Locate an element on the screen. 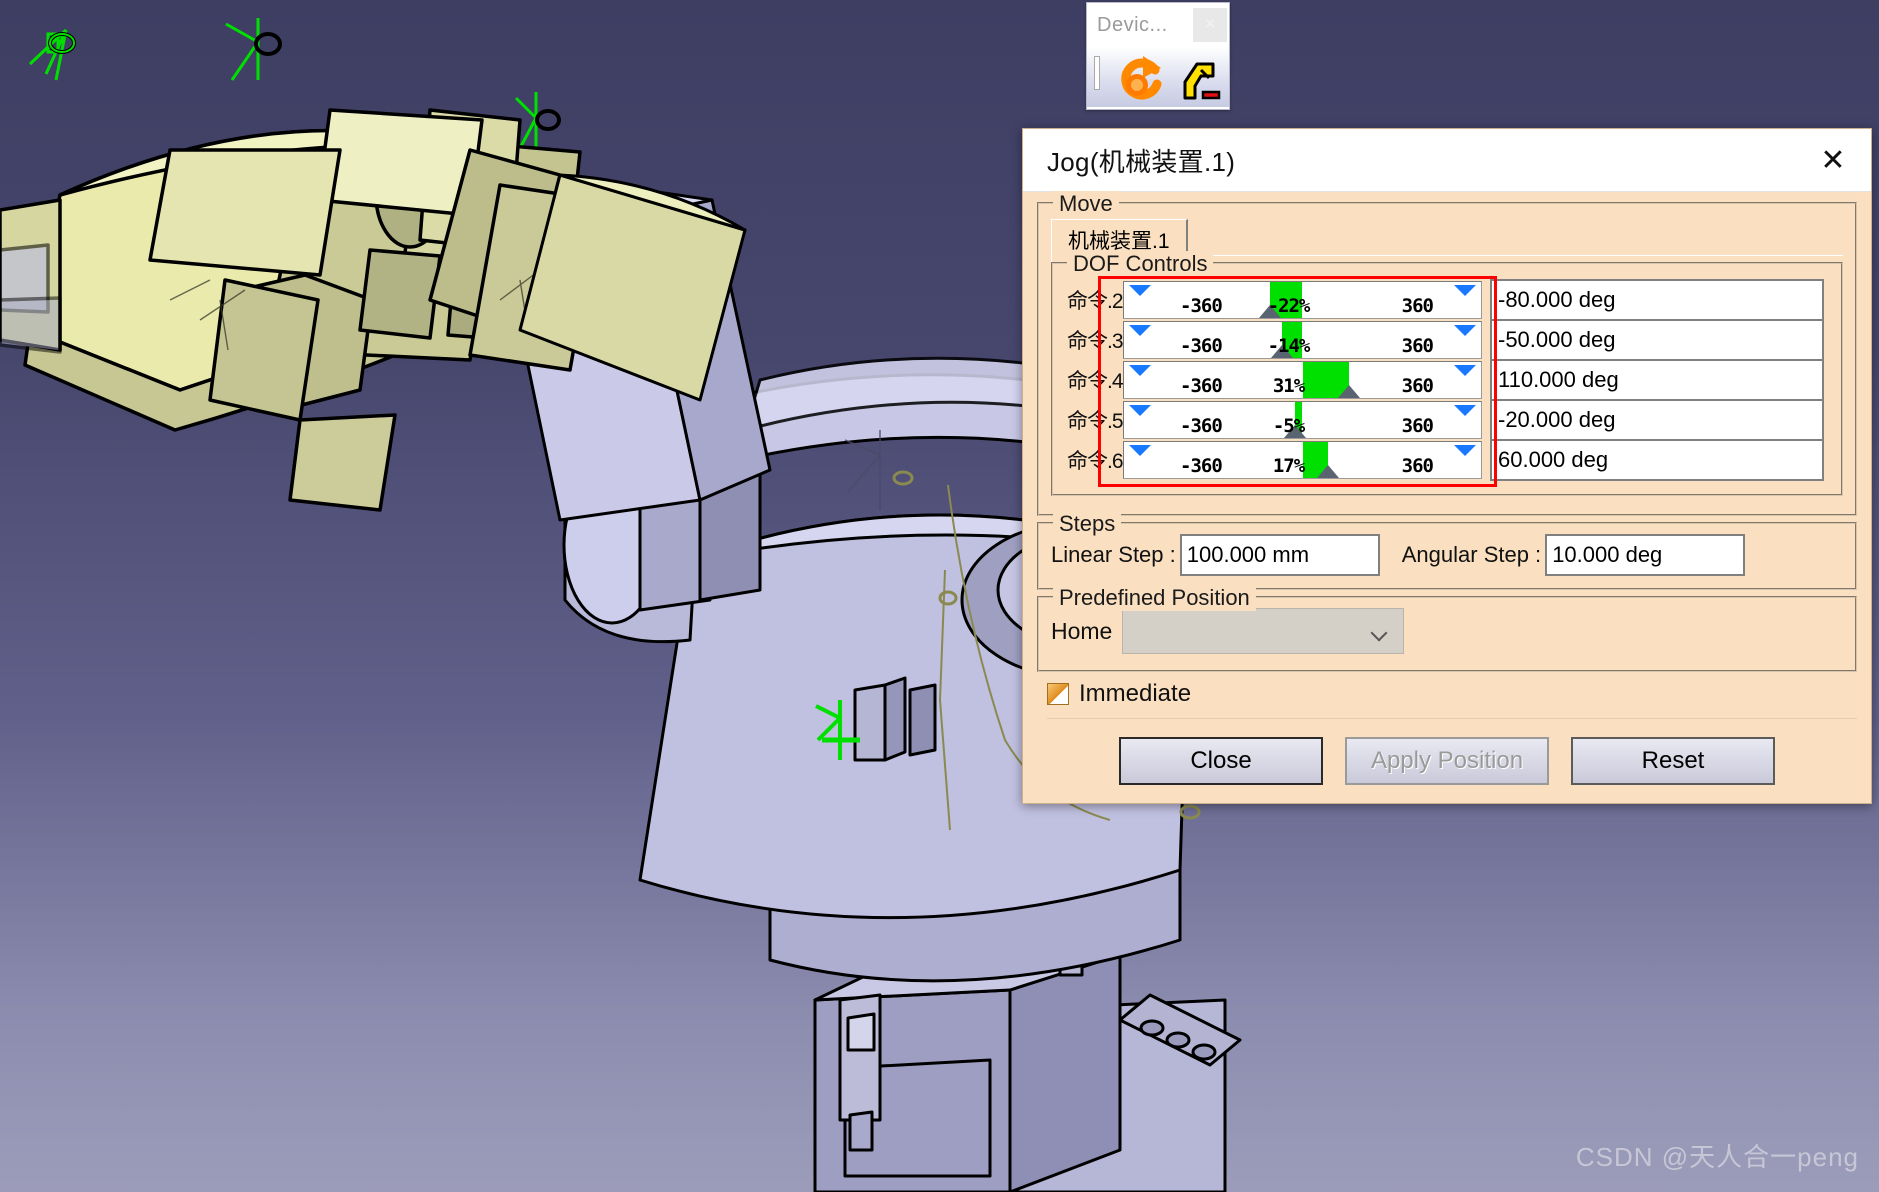 Image resolution: width=1879 pixels, height=1192 pixels. csdn-watermark: CSDN @天人合一peng is located at coordinates (1717, 1157).